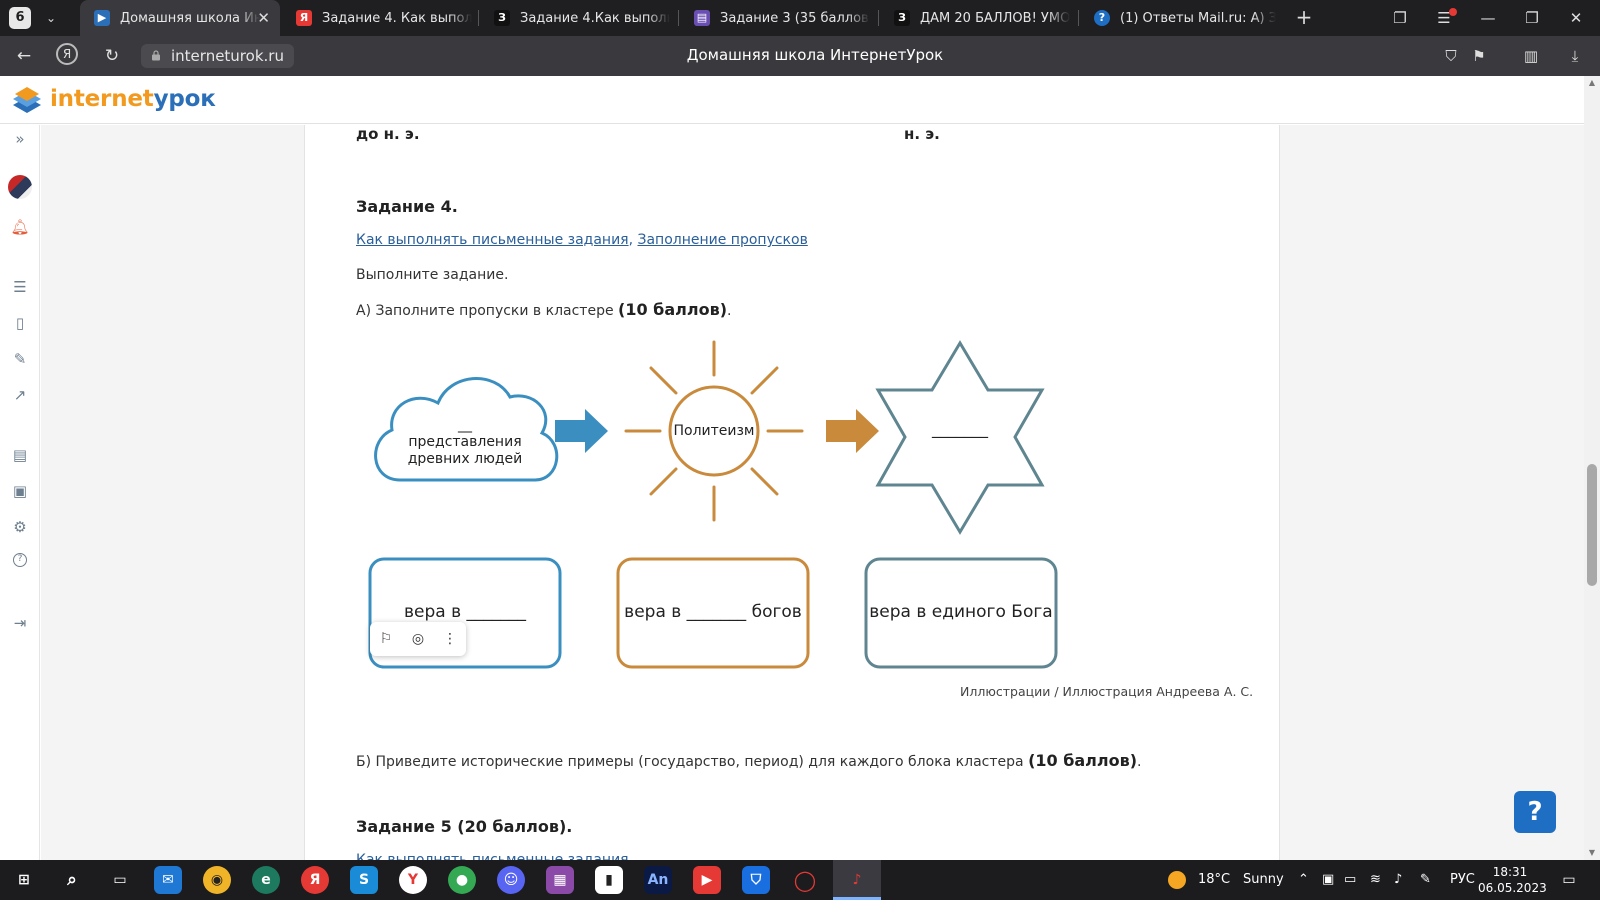  I want to click on yandex-browser-icon: ◉, so click(217, 880).